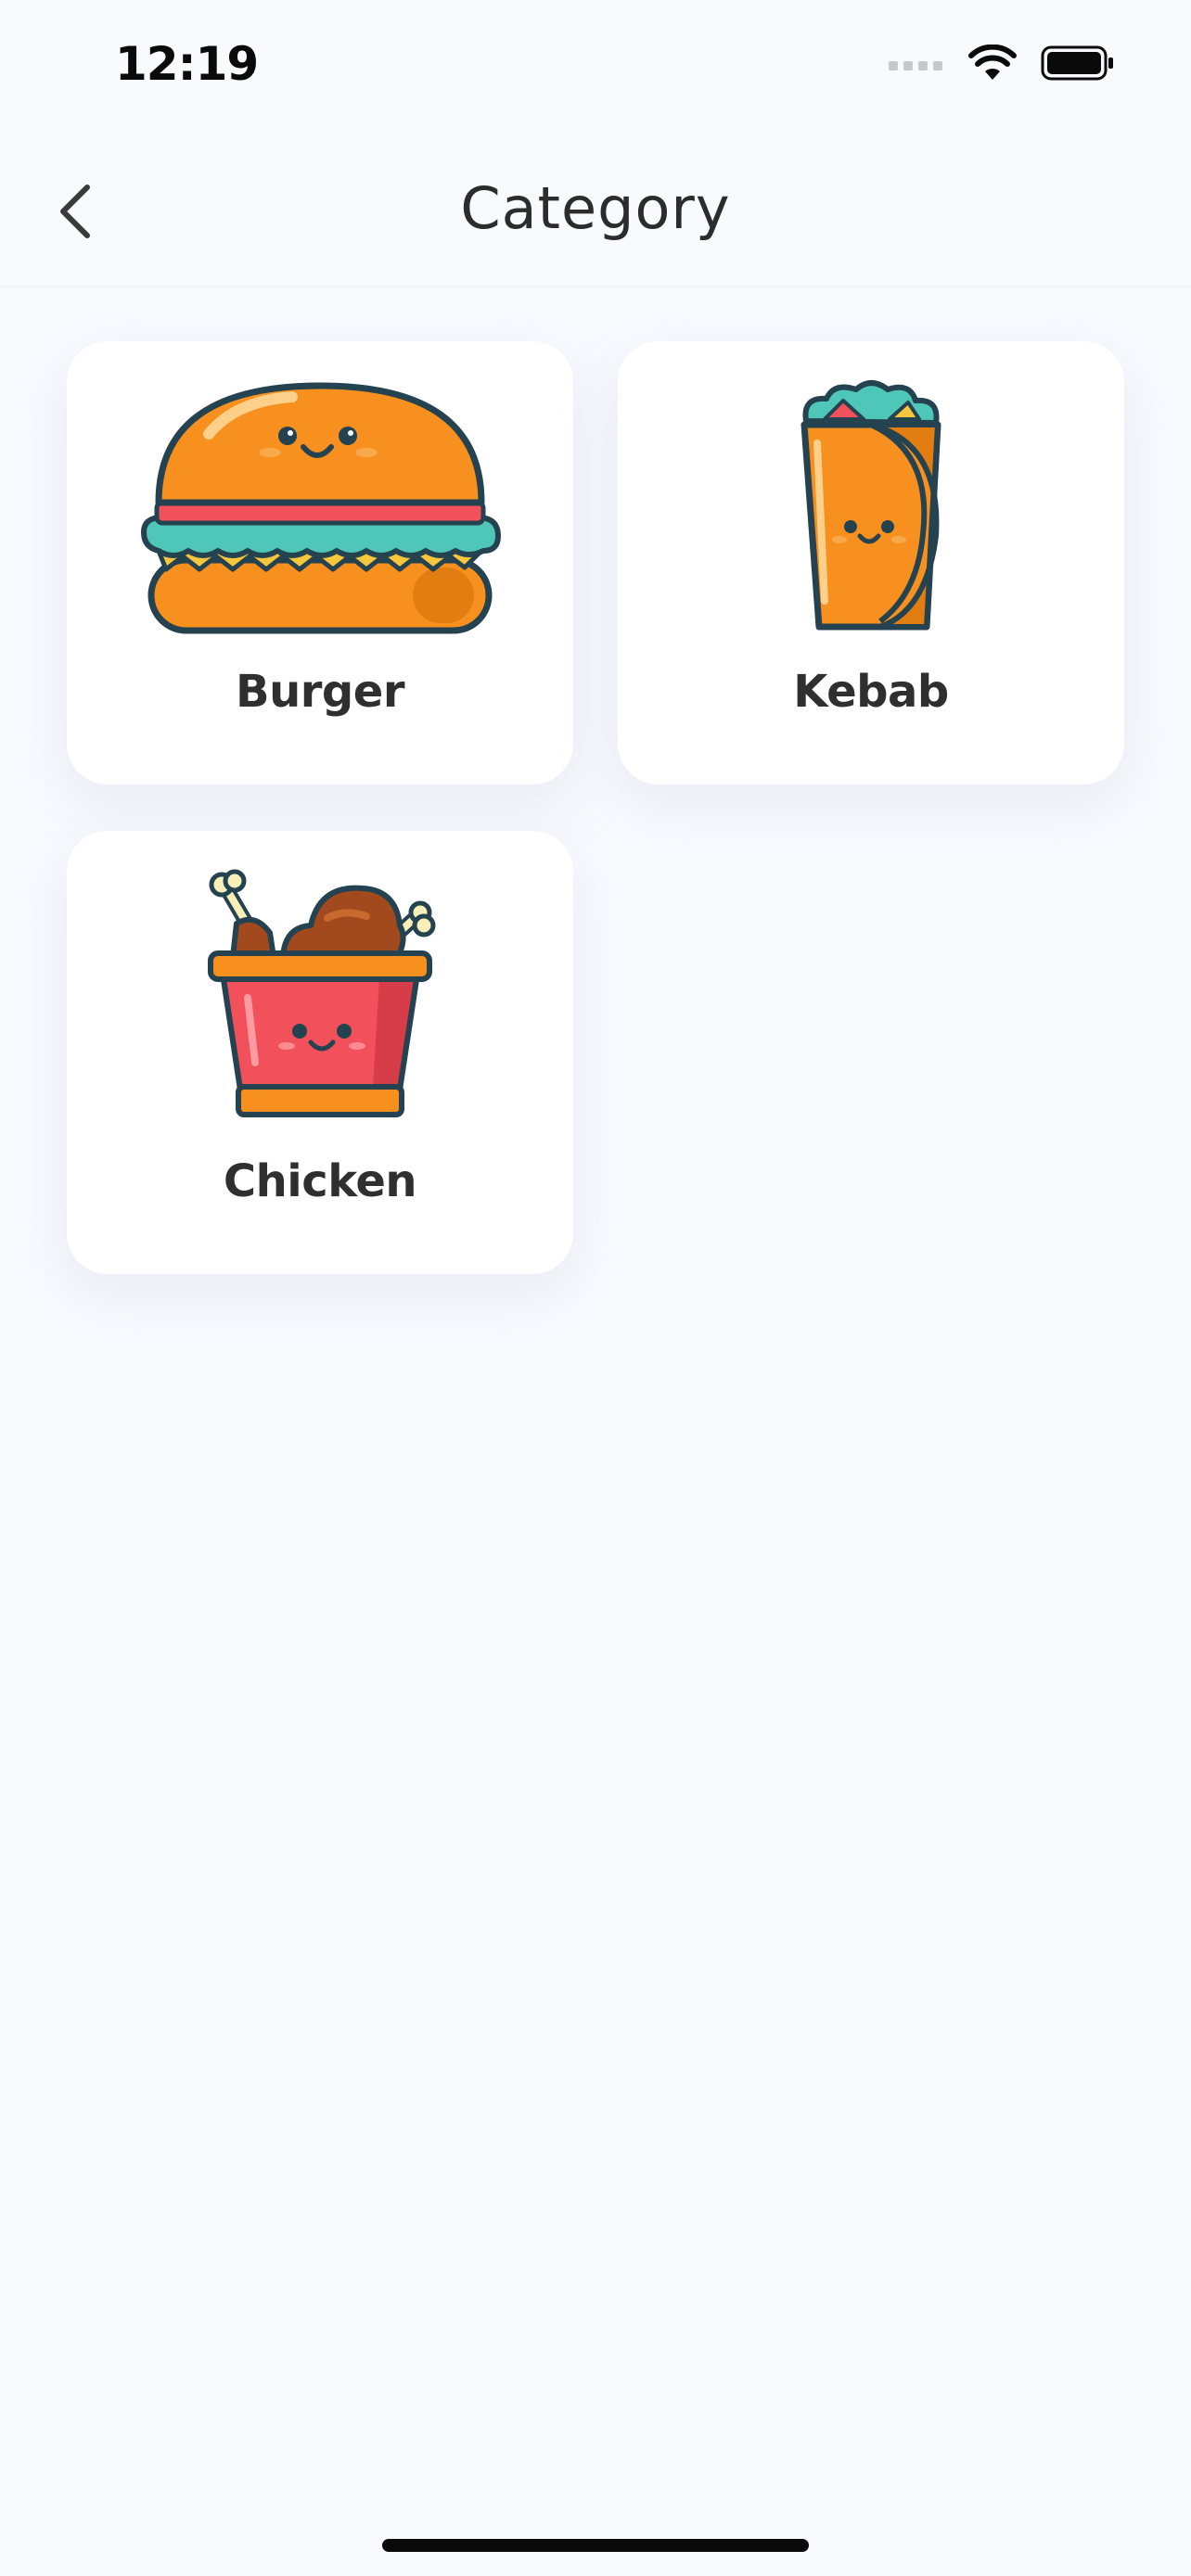 The height and width of the screenshot is (2576, 1191). I want to click on status-icons, so click(1002, 64).